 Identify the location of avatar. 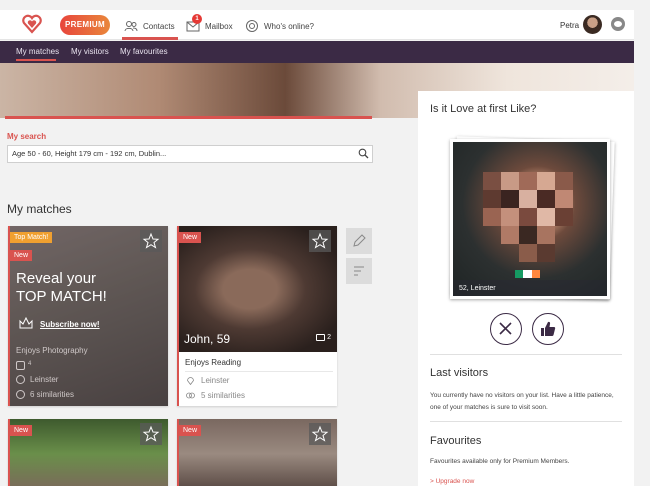
(592, 24).